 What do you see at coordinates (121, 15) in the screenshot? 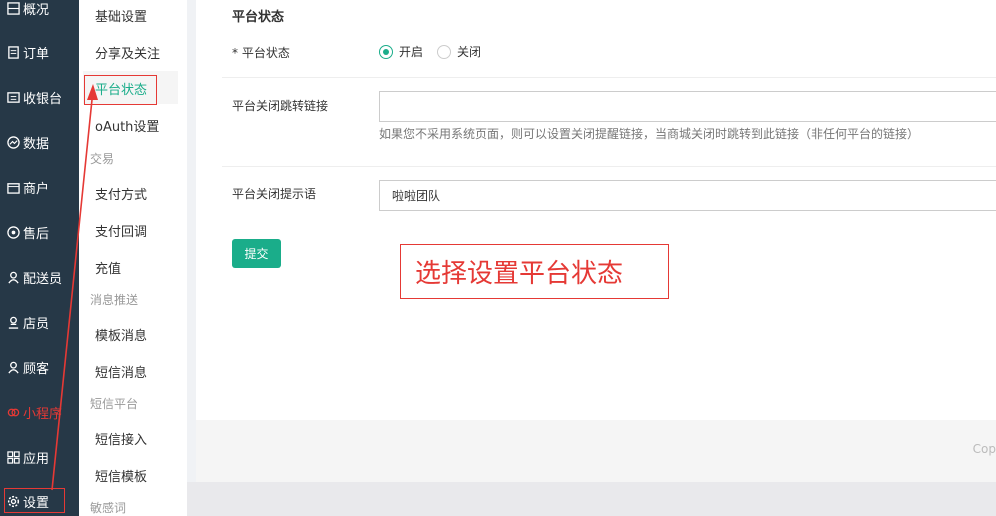
I see `sub-item-basic-settings: 基础设置` at bounding box center [121, 15].